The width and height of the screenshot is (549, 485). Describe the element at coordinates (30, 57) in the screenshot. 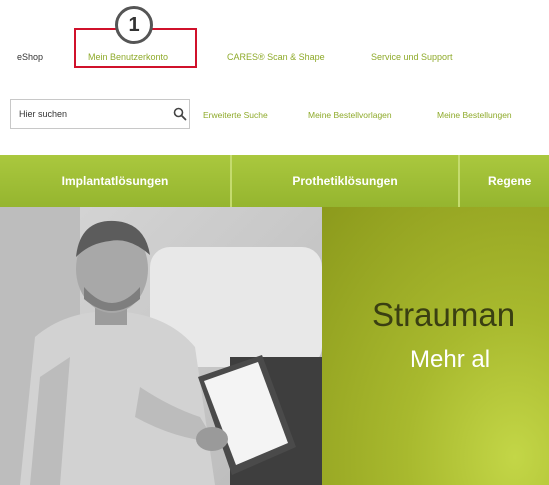

I see `nav-eshop: eShop` at that location.